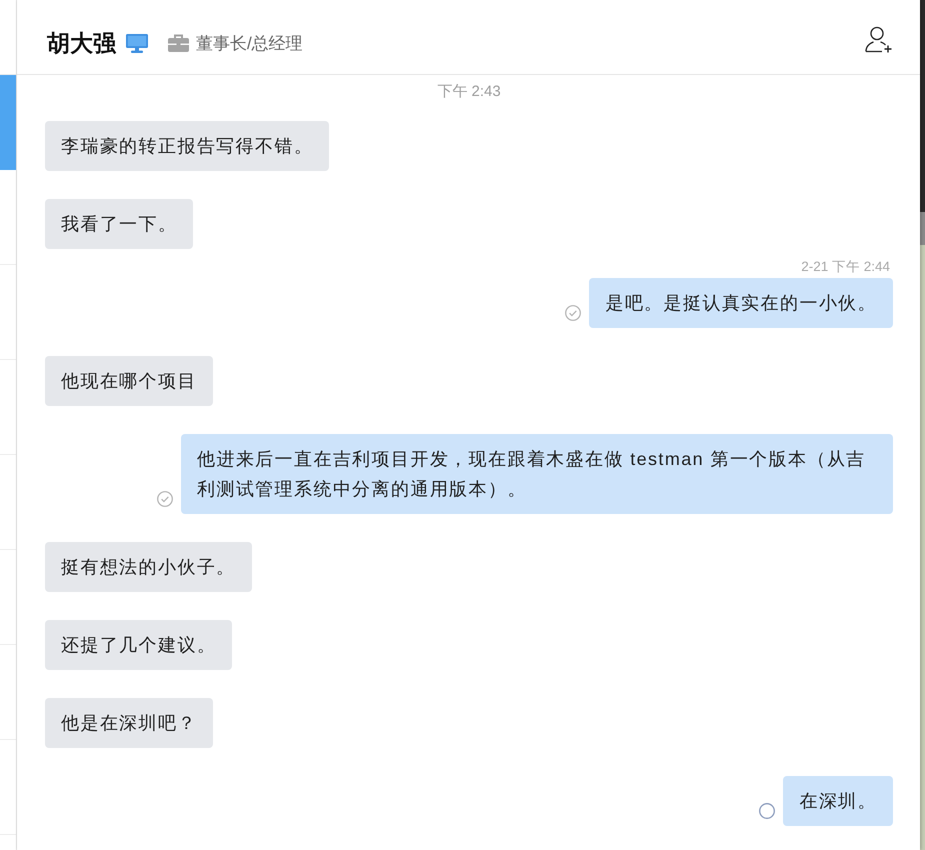 Image resolution: width=925 pixels, height=850 pixels. Describe the element at coordinates (741, 303) in the screenshot. I see `message-bubble: 是吧。是挺认真实在的一小伙。` at that location.